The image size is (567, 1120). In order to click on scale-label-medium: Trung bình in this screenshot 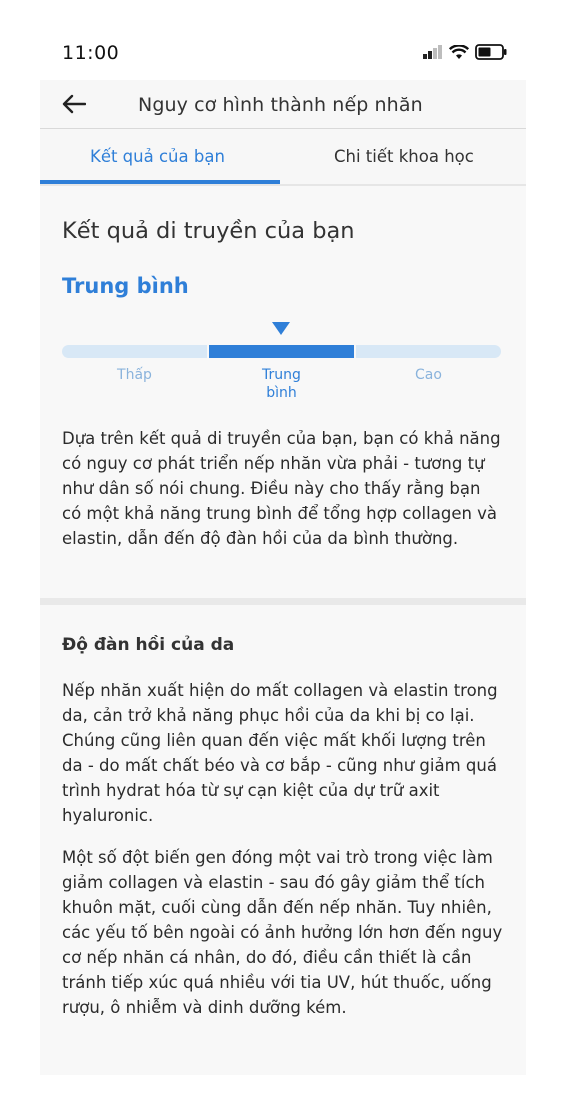, I will do `click(281, 384)`.